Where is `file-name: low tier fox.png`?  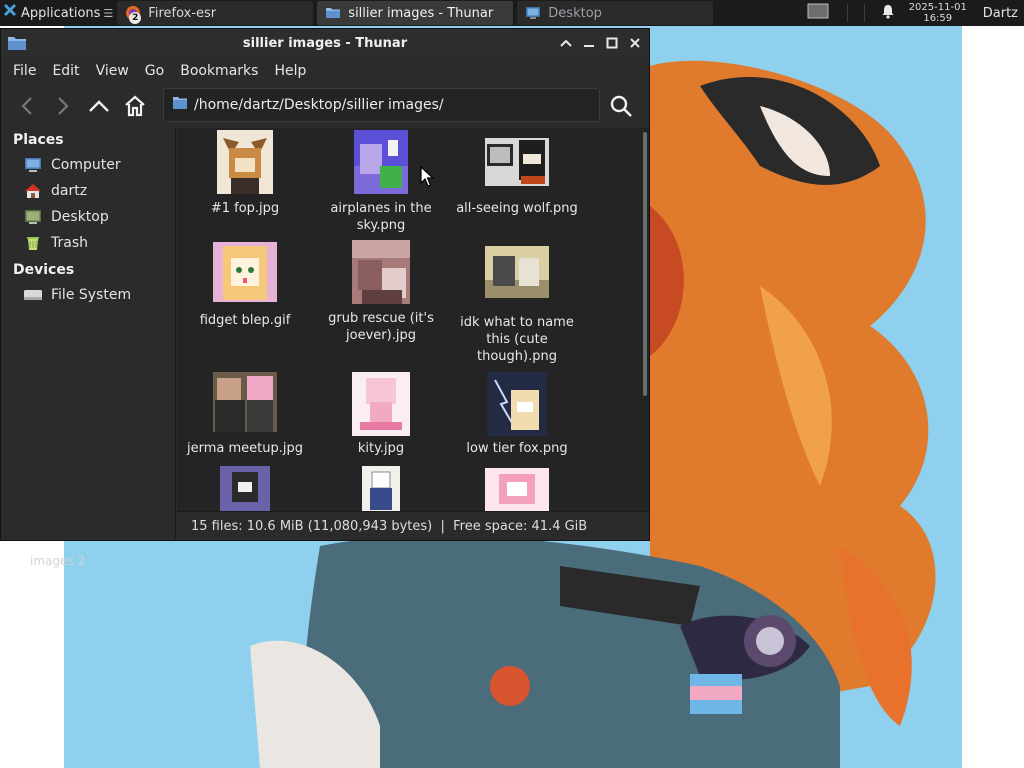 file-name: low tier fox.png is located at coordinates (517, 448).